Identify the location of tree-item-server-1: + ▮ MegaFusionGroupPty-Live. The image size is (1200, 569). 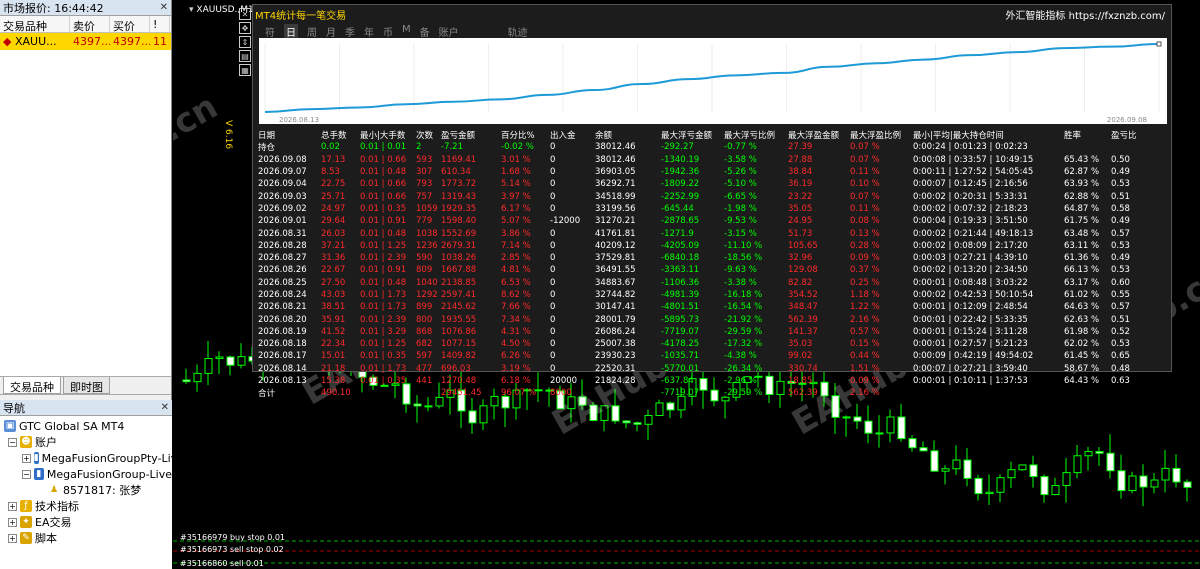
(92, 458).